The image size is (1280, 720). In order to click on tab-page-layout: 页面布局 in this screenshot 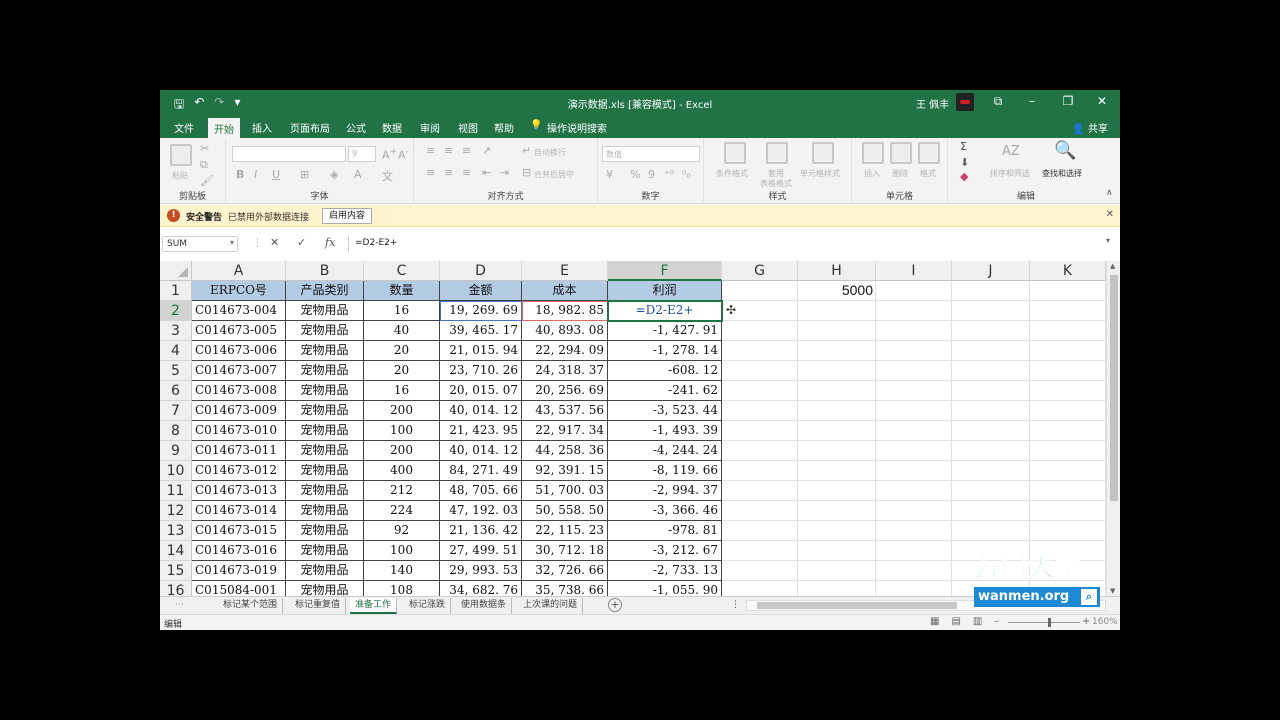, I will do `click(310, 129)`.